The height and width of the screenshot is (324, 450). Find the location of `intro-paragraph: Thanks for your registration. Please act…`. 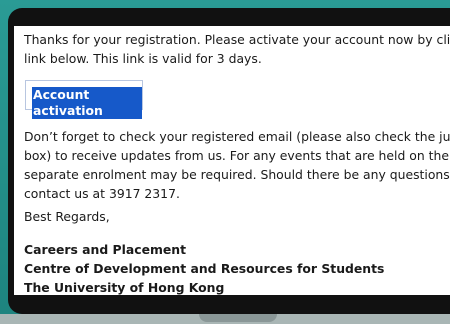

intro-paragraph: Thanks for your registration. Please act… is located at coordinates (237, 49).